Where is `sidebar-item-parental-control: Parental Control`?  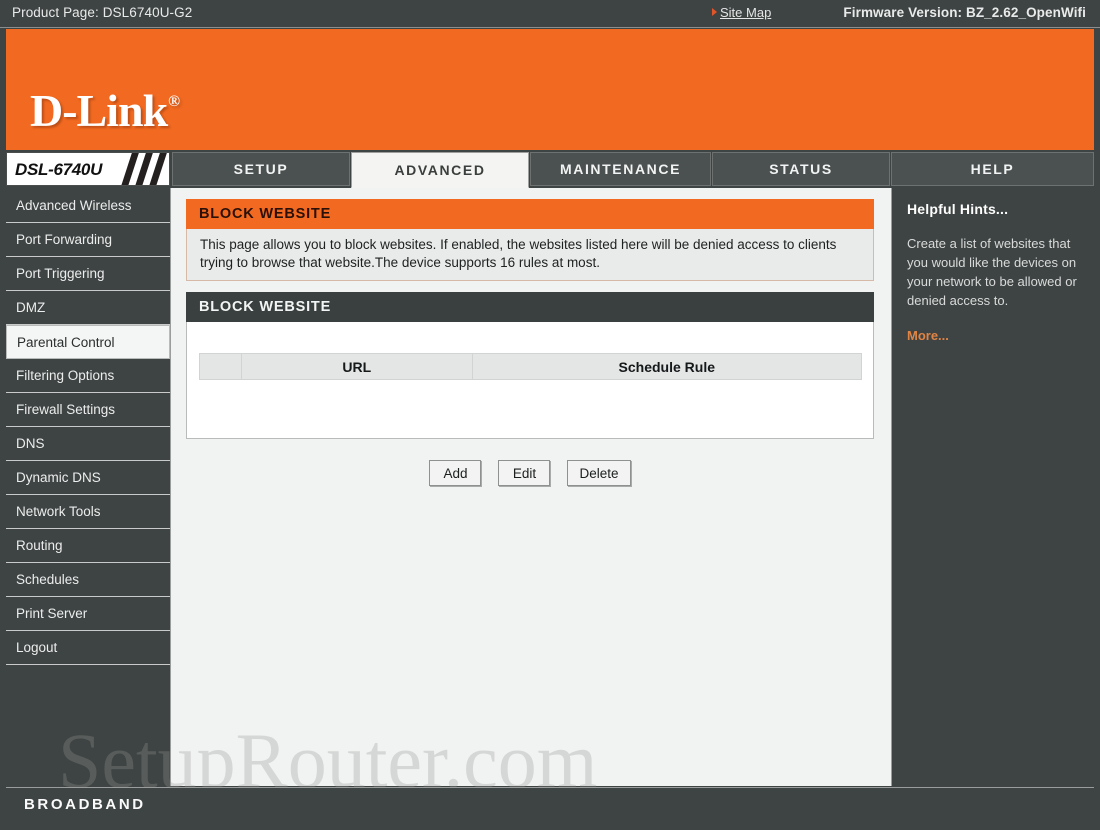
sidebar-item-parental-control: Parental Control is located at coordinates (88, 342).